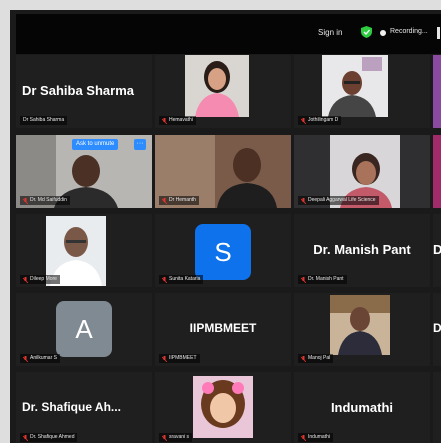 The width and height of the screenshot is (441, 443). I want to click on participant-display-name: Indumathi, so click(362, 407).